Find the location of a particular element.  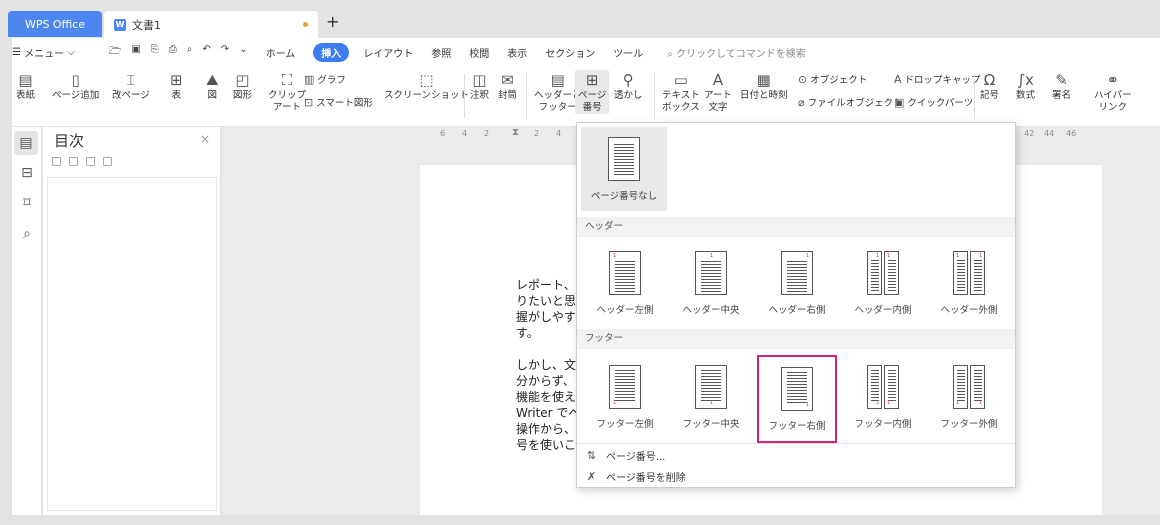

clipart-label-2: アート is located at coordinates (287, 107).